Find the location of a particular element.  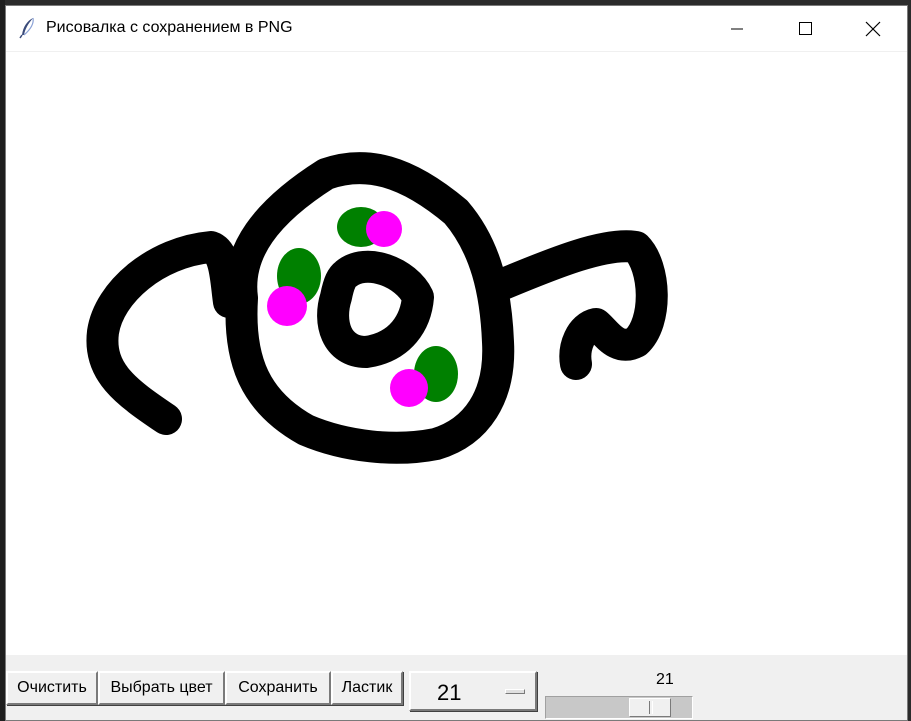

close-button is located at coordinates (873, 28).